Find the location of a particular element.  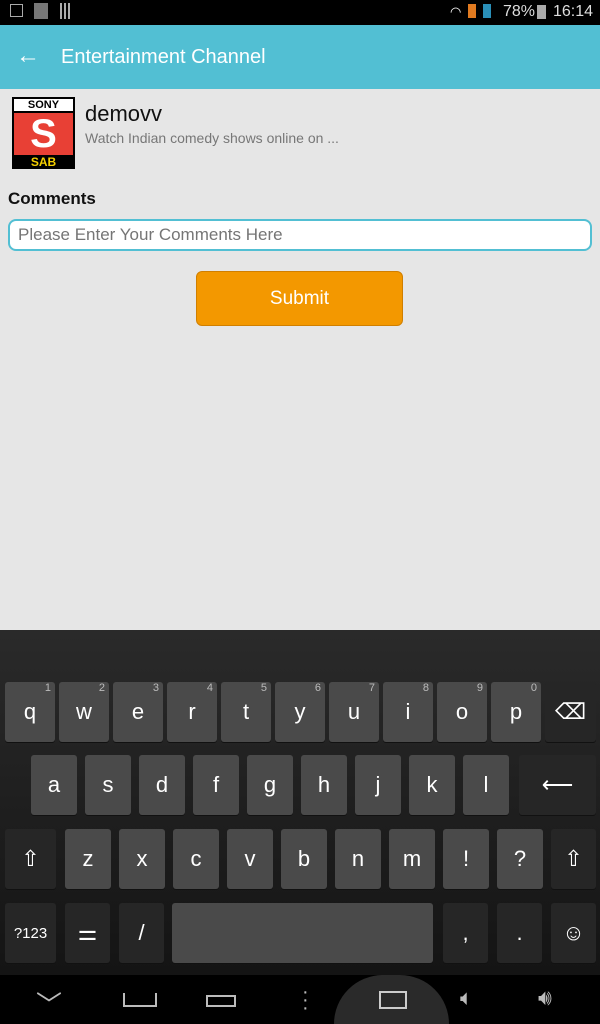

key-r: r4 is located at coordinates (192, 712).